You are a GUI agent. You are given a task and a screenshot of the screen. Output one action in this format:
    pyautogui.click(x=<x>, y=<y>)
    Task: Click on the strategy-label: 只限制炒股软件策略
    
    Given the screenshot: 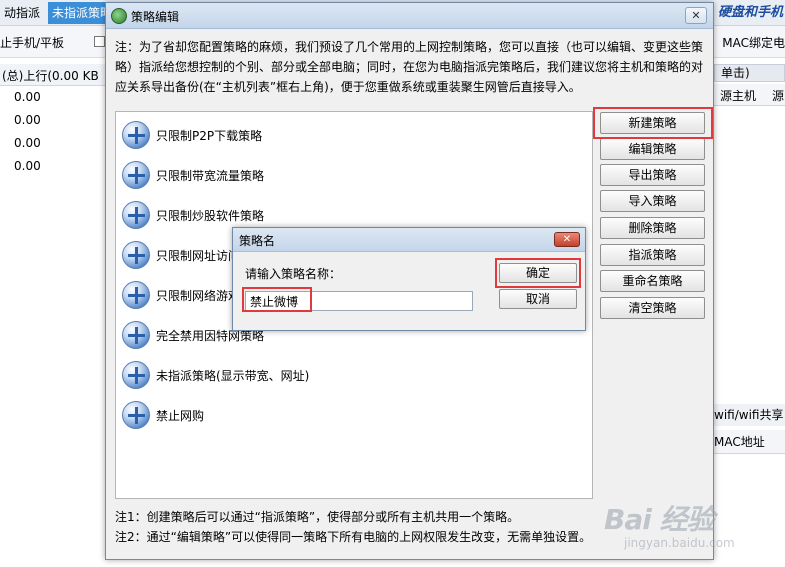 What is the action you would take?
    pyautogui.click(x=210, y=216)
    